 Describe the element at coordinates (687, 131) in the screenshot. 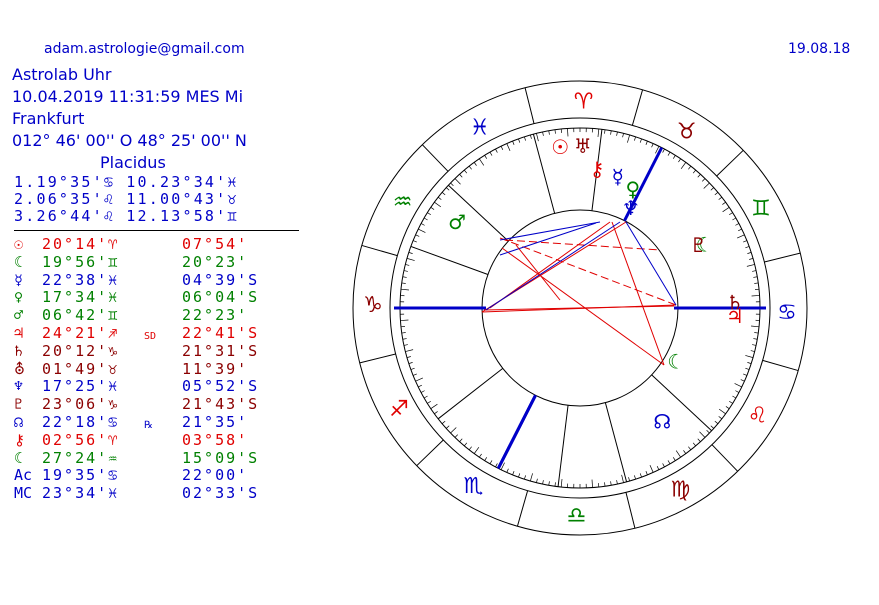

I see `zodiac-sign-glyph: ♉` at that location.